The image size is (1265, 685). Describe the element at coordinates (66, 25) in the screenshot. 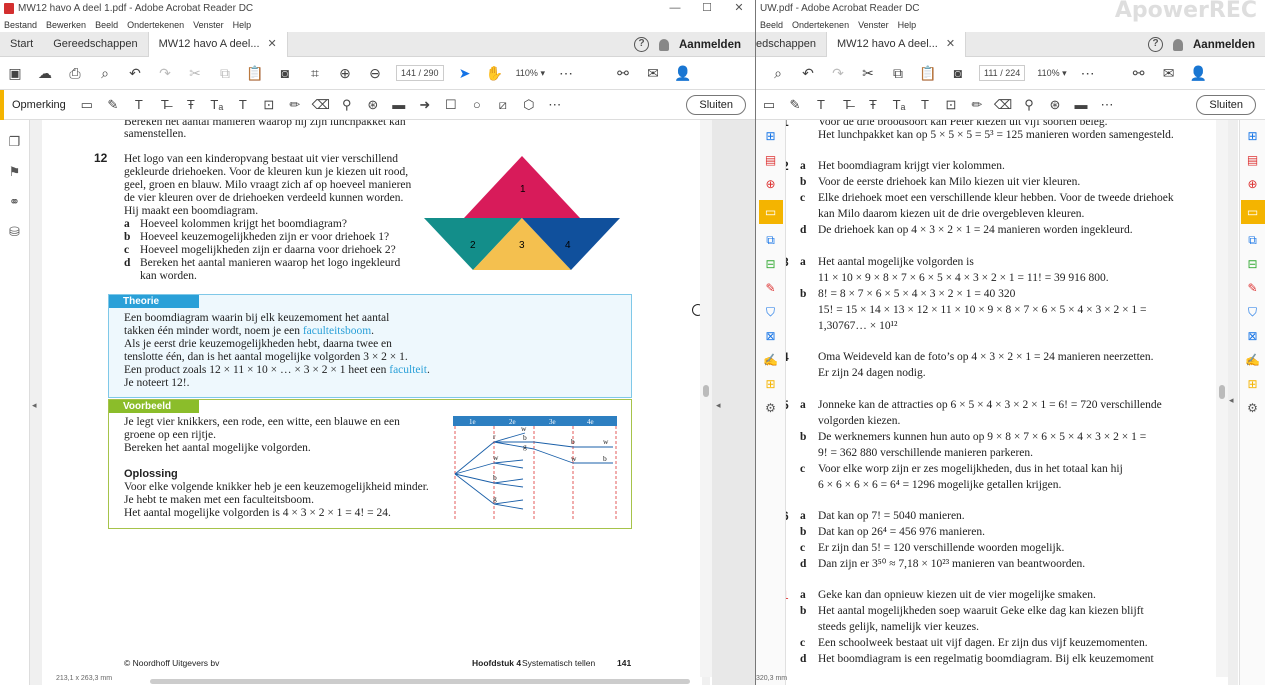

I see `menu-bewerken: Bewerken` at that location.